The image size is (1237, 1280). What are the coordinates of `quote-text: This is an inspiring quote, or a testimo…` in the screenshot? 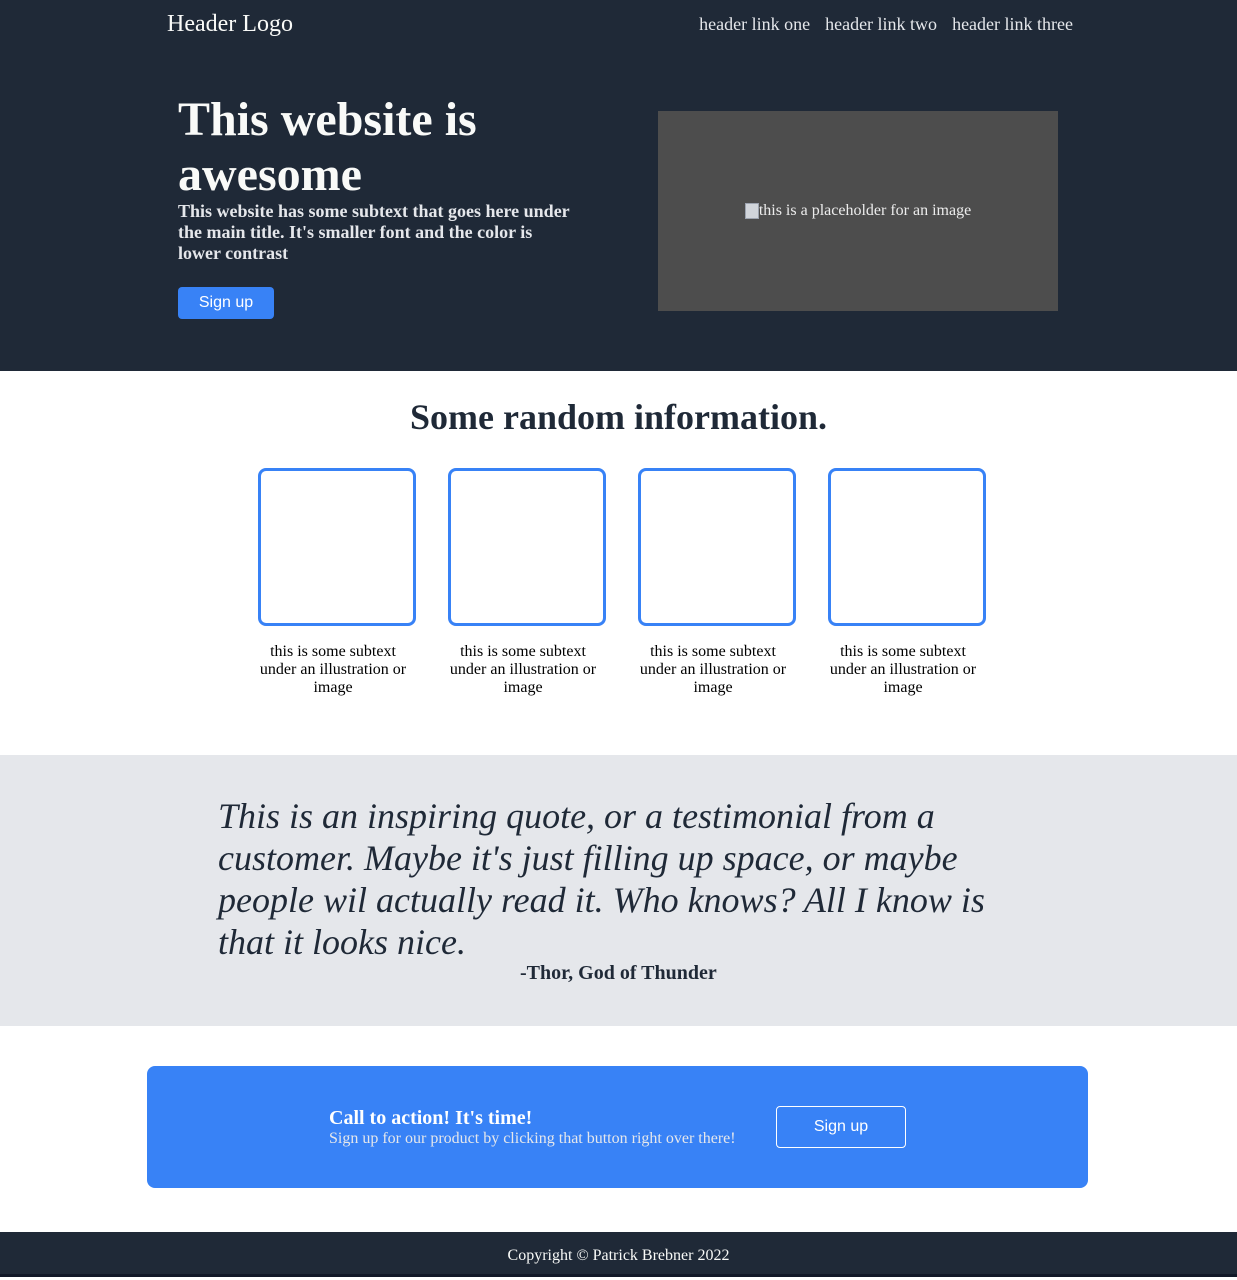 It's located at (601, 879).